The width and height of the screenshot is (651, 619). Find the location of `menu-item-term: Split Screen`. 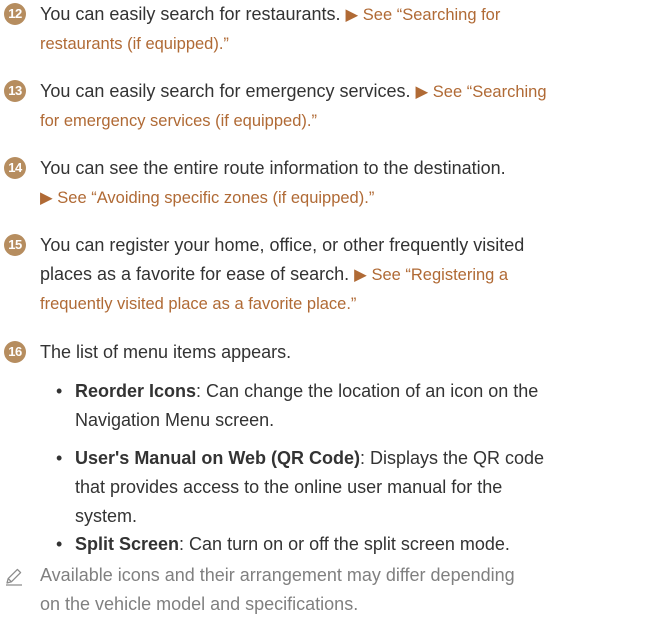

menu-item-term: Split Screen is located at coordinates (127, 544).